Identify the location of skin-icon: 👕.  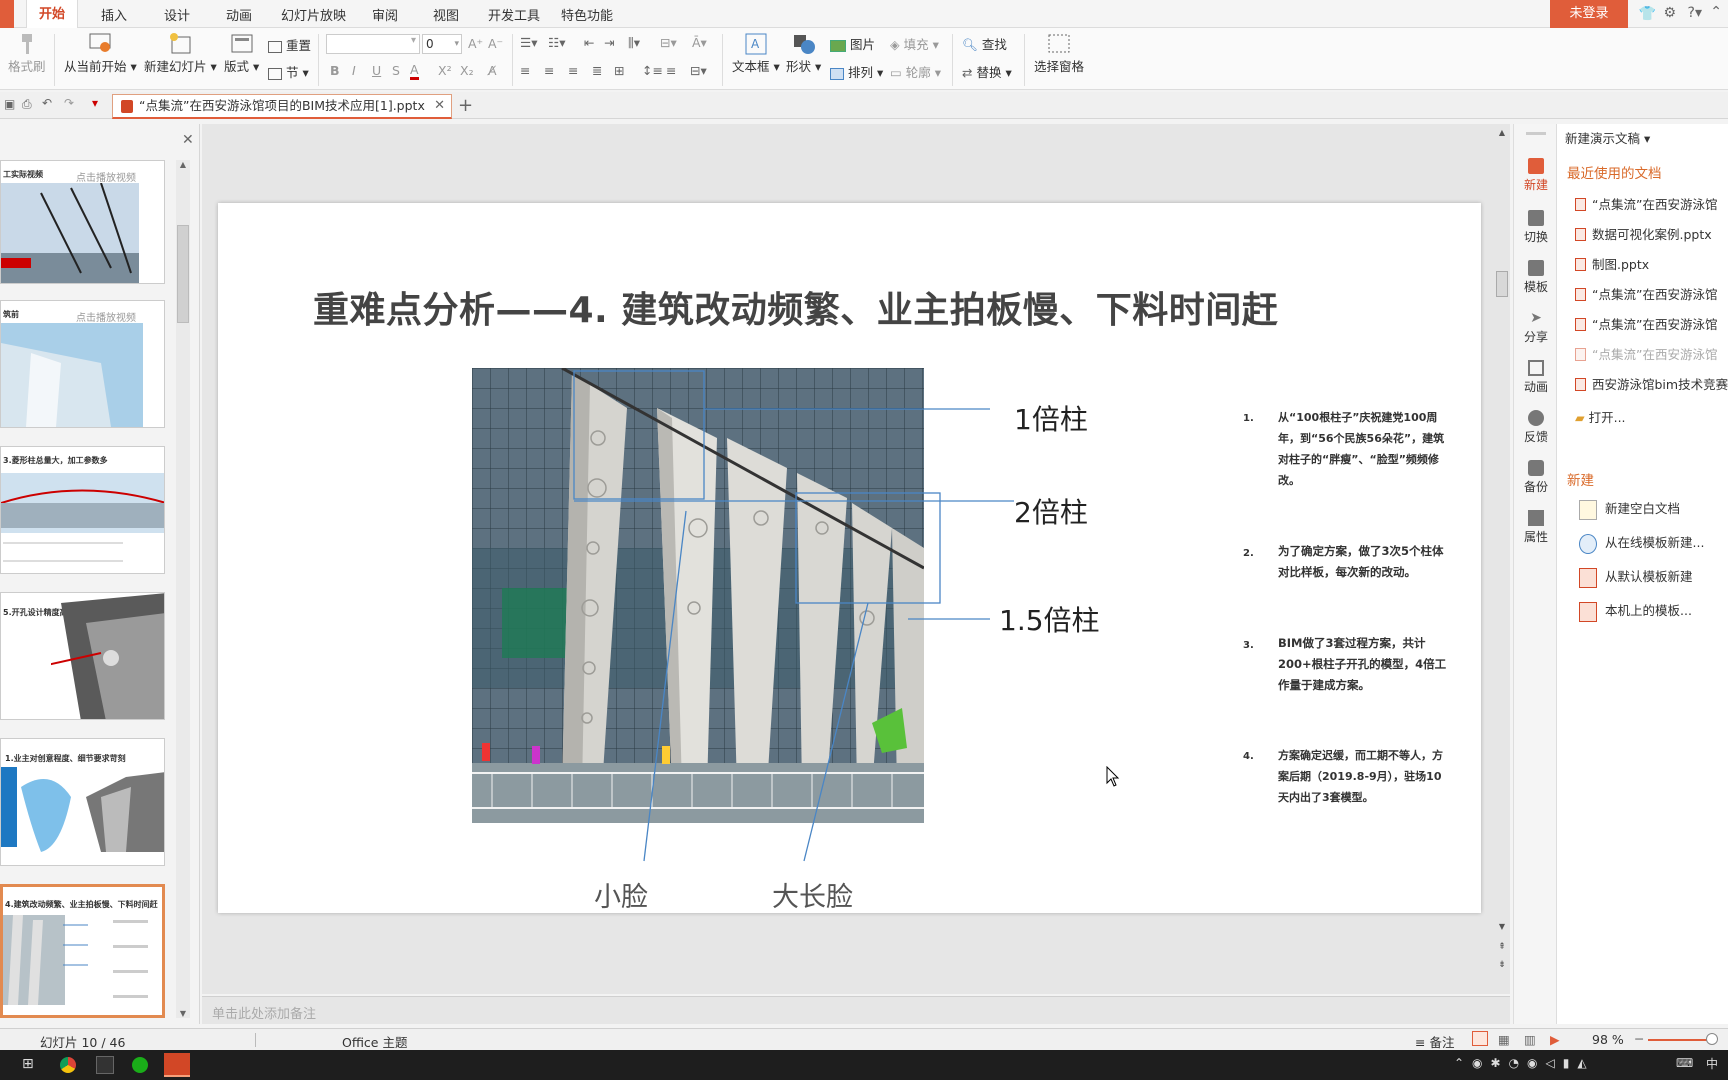
(1647, 14).